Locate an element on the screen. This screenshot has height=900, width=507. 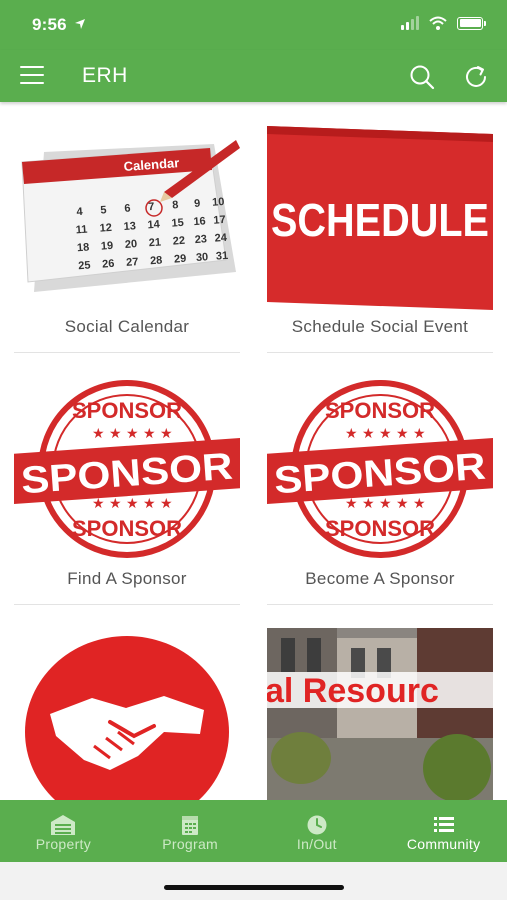
svg-text: 9 is located at coordinates (197, 204).